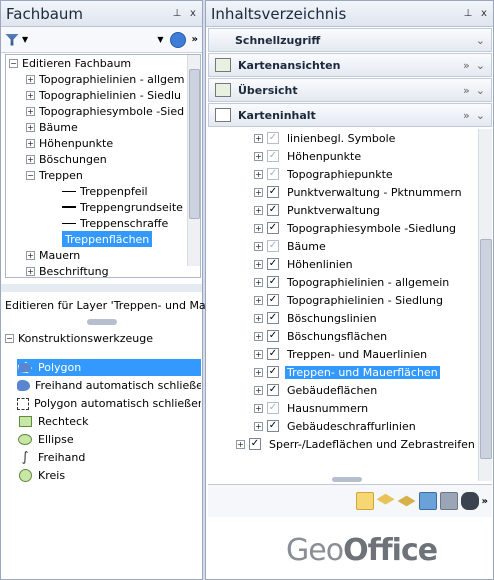 The image size is (494, 580). Describe the element at coordinates (109, 475) in the screenshot. I see `tool-circle: Kreis` at that location.